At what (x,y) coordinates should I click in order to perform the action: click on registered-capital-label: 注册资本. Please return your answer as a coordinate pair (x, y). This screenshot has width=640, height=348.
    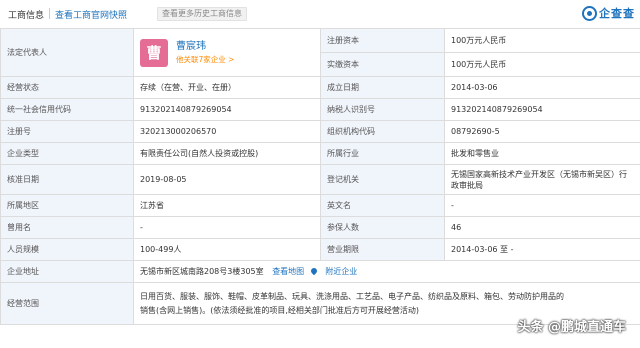
    Looking at the image, I should click on (382, 40).